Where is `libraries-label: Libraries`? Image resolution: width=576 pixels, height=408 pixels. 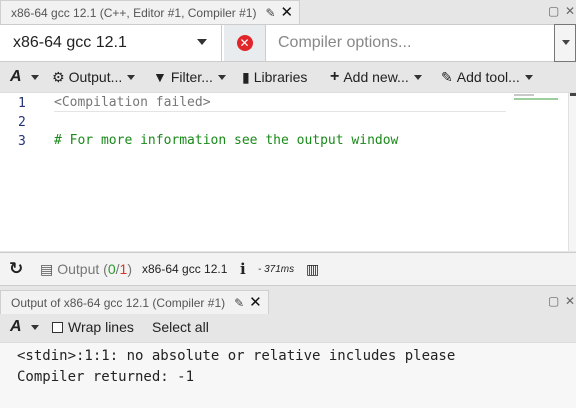 libraries-label: Libraries is located at coordinates (280, 77).